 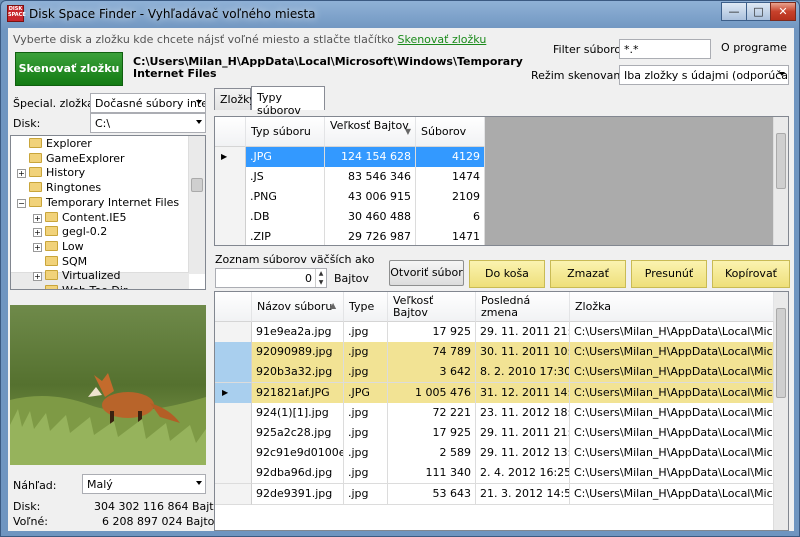 What do you see at coordinates (144, 484) in the screenshot?
I see `preview-size-select: Malý` at bounding box center [144, 484].